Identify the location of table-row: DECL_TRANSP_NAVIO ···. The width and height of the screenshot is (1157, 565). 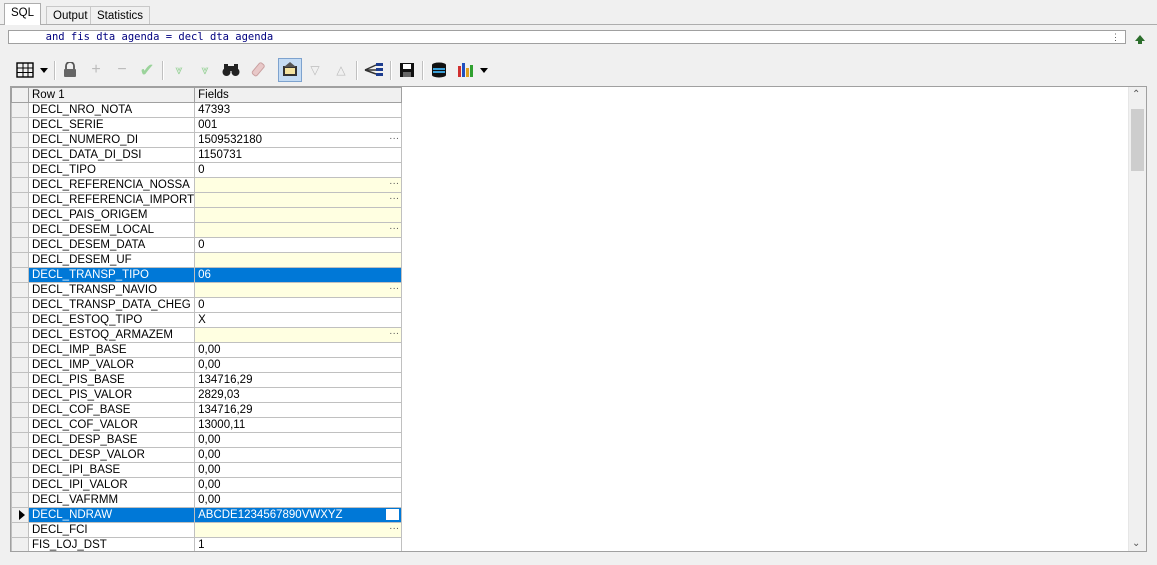
(207, 290).